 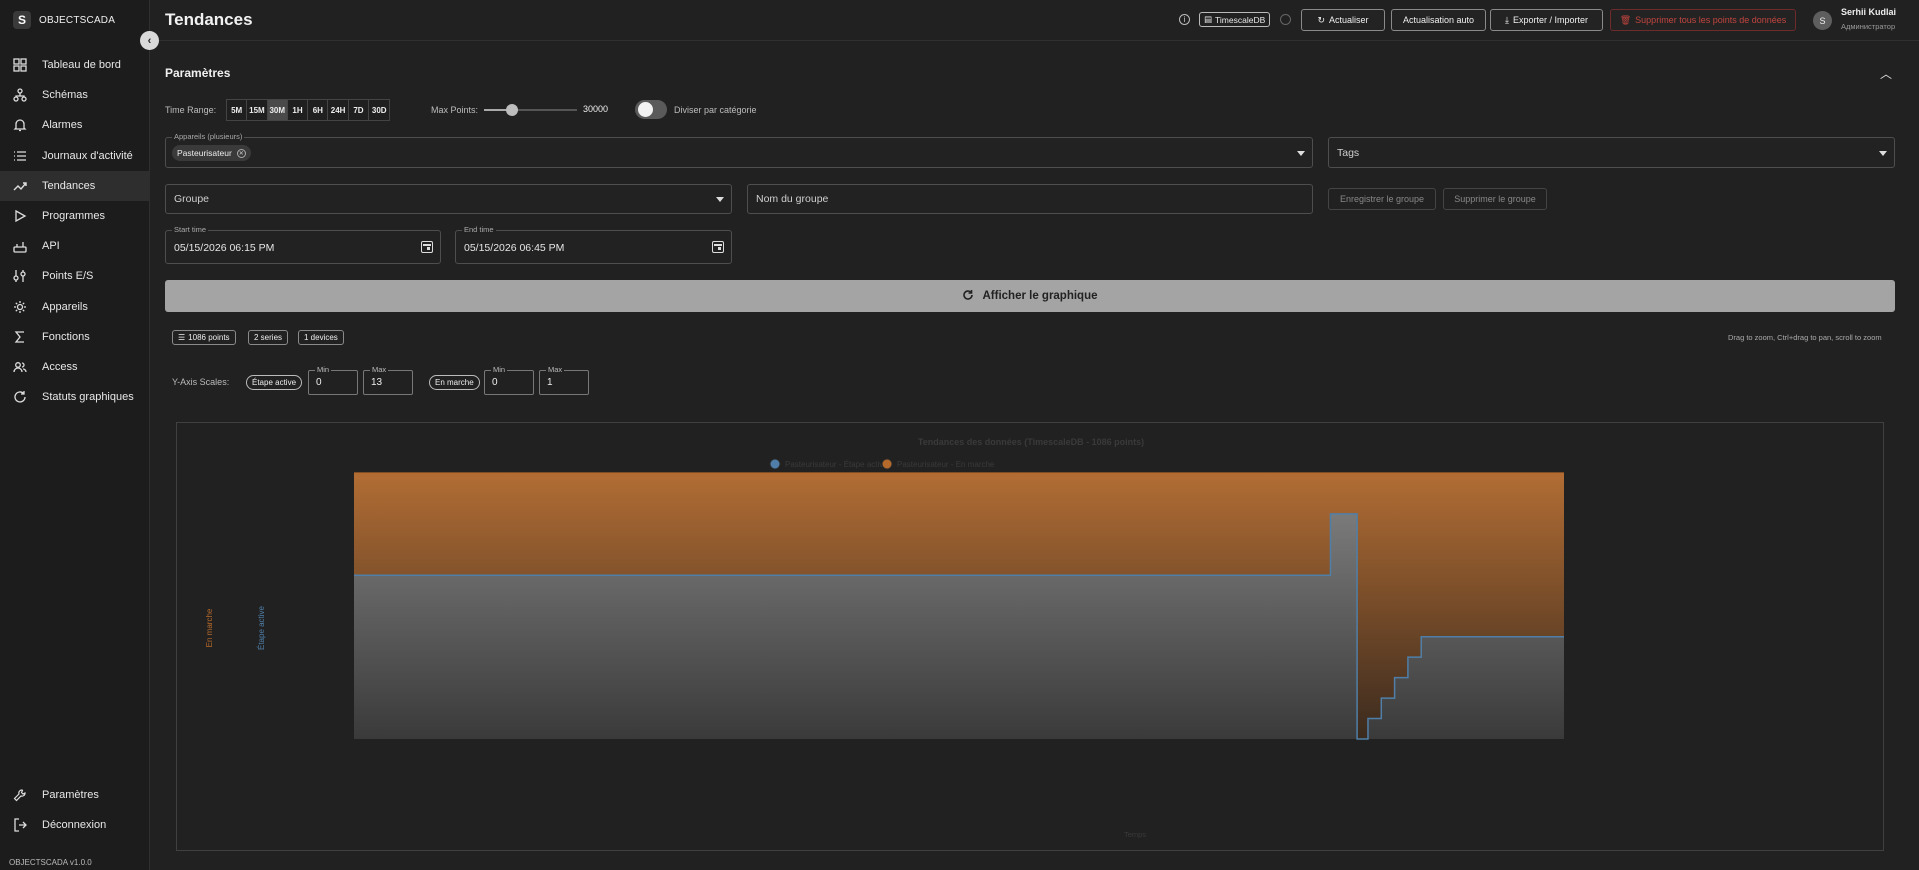 What do you see at coordinates (319, 382) in the screenshot?
I see `active-step-min-value: 0` at bounding box center [319, 382].